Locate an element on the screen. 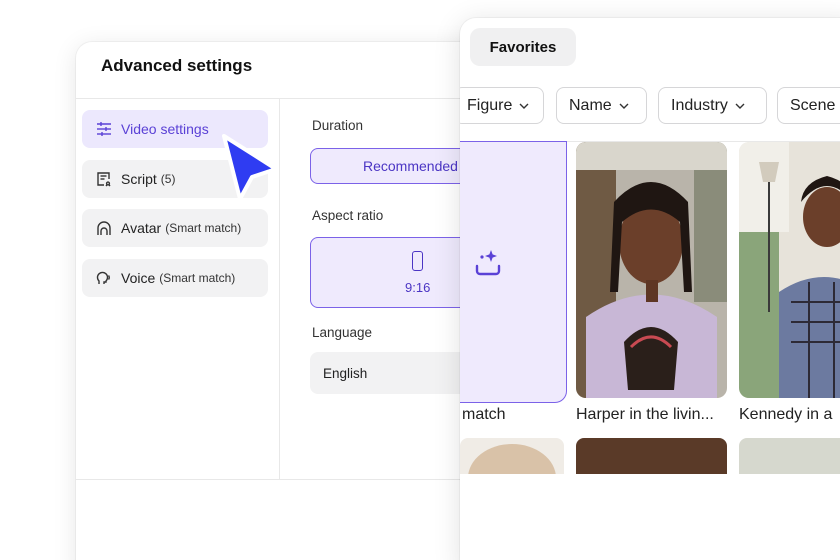 This screenshot has height=560, width=840. sliders-icon is located at coordinates (104, 129).